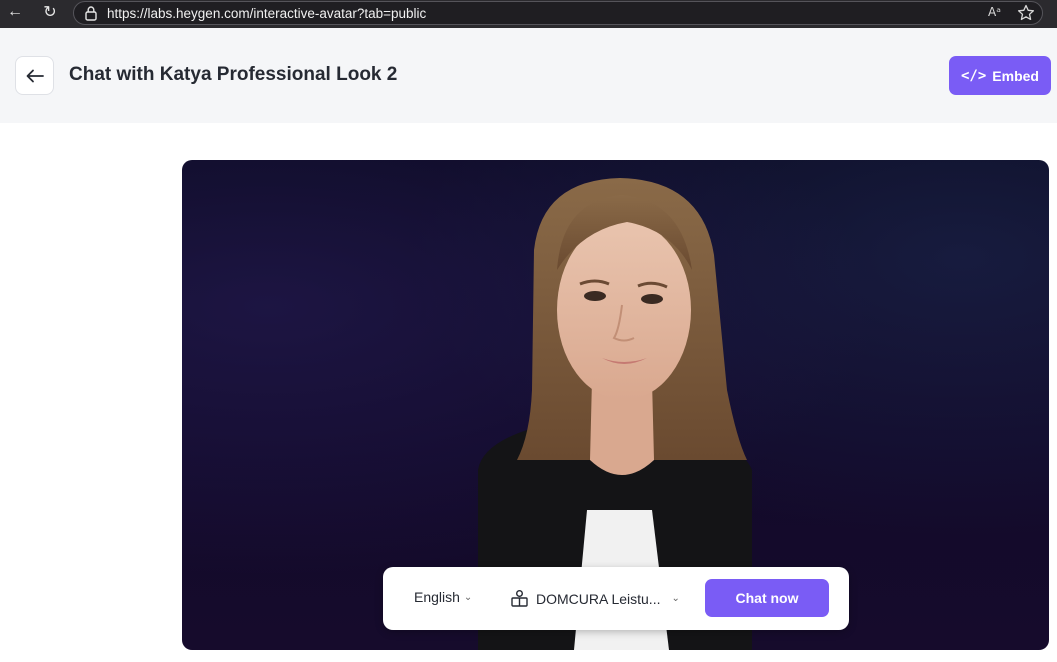 The image size is (1057, 662). Describe the element at coordinates (233, 74) in the screenshot. I see `page-title: Chat with Katya Professional Look 2` at that location.